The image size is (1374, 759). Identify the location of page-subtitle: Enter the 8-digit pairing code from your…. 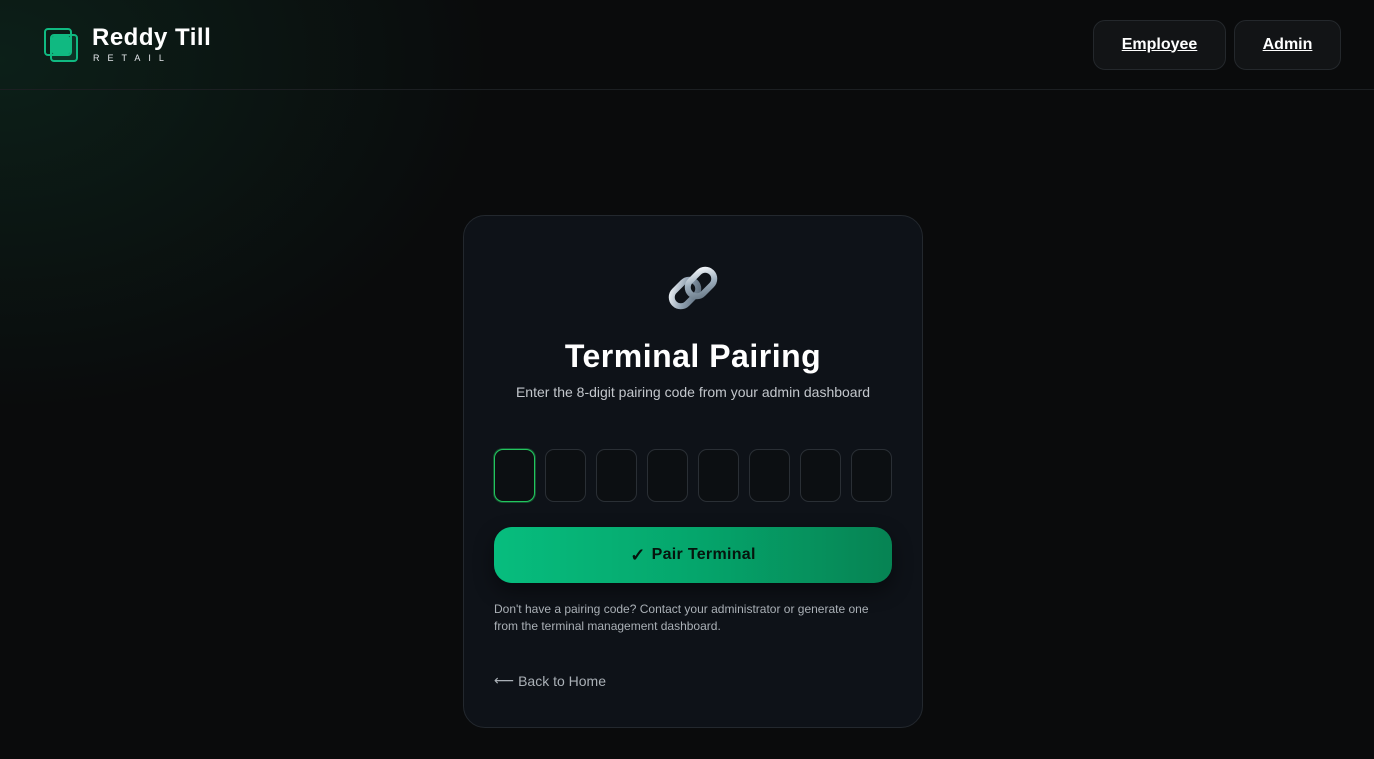
(693, 392).